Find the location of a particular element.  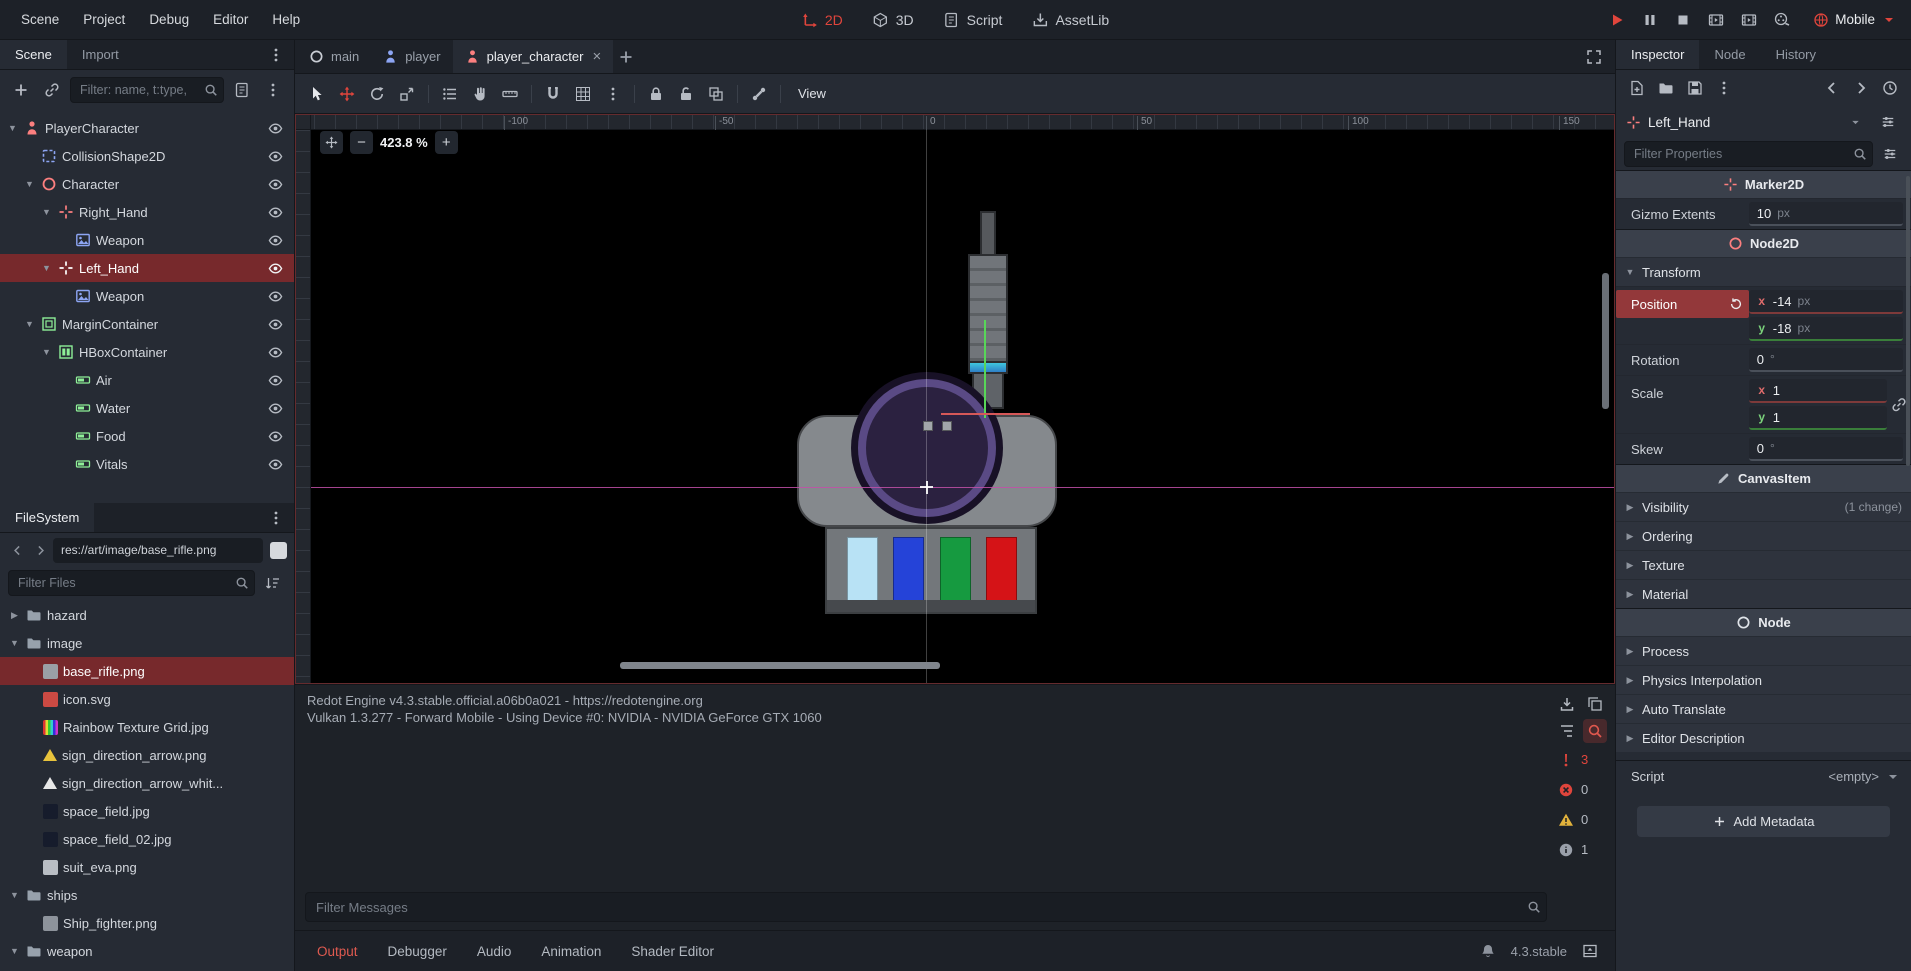

search-log-button is located at coordinates (1595, 731).